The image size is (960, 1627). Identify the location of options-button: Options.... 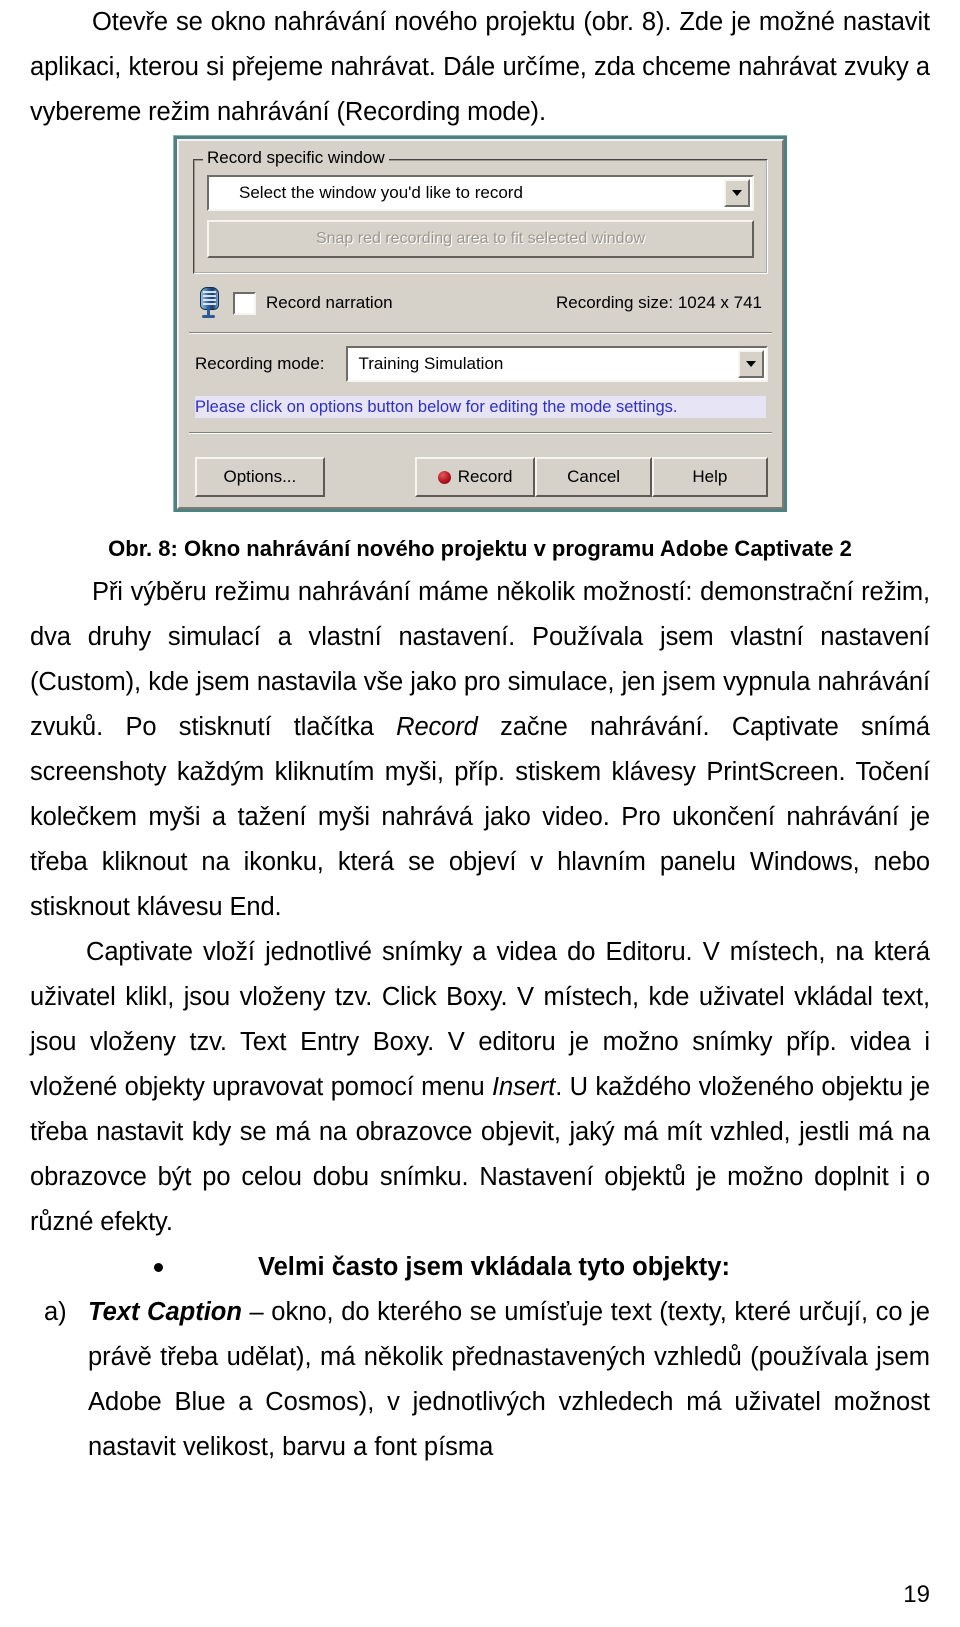
(260, 477).